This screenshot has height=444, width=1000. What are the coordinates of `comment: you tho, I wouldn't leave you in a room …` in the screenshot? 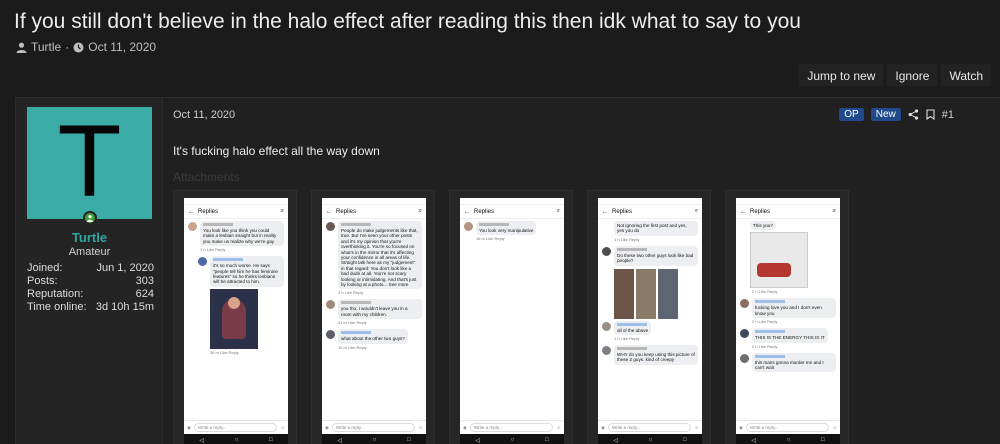 It's located at (374, 308).